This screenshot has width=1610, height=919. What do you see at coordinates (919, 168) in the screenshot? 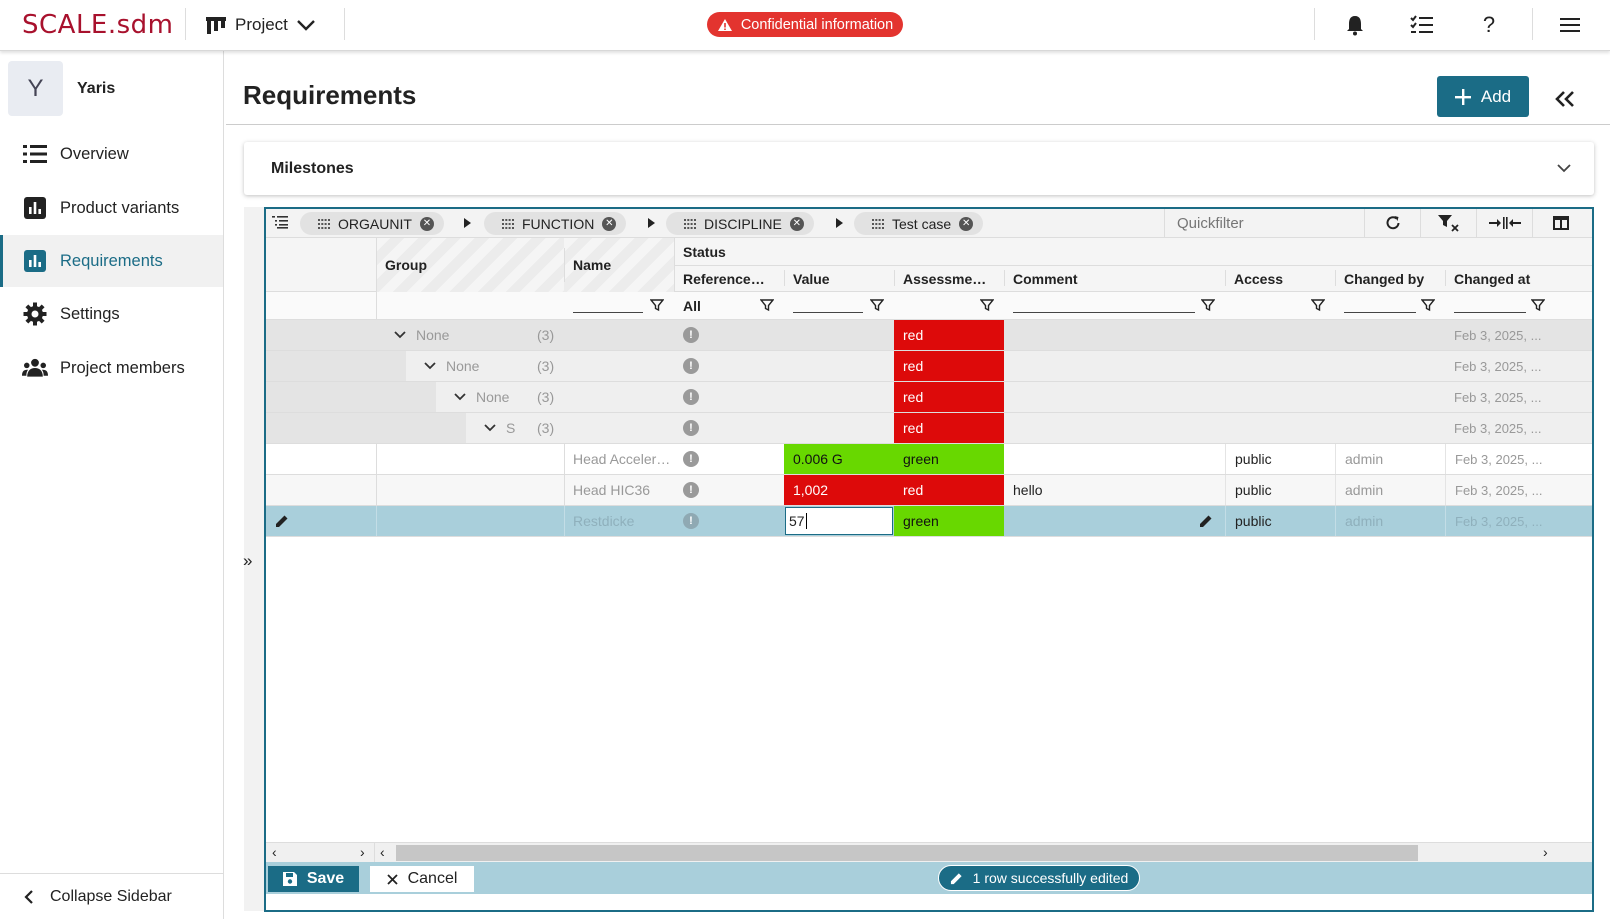
I see `milestones-panel: Milestones` at bounding box center [919, 168].